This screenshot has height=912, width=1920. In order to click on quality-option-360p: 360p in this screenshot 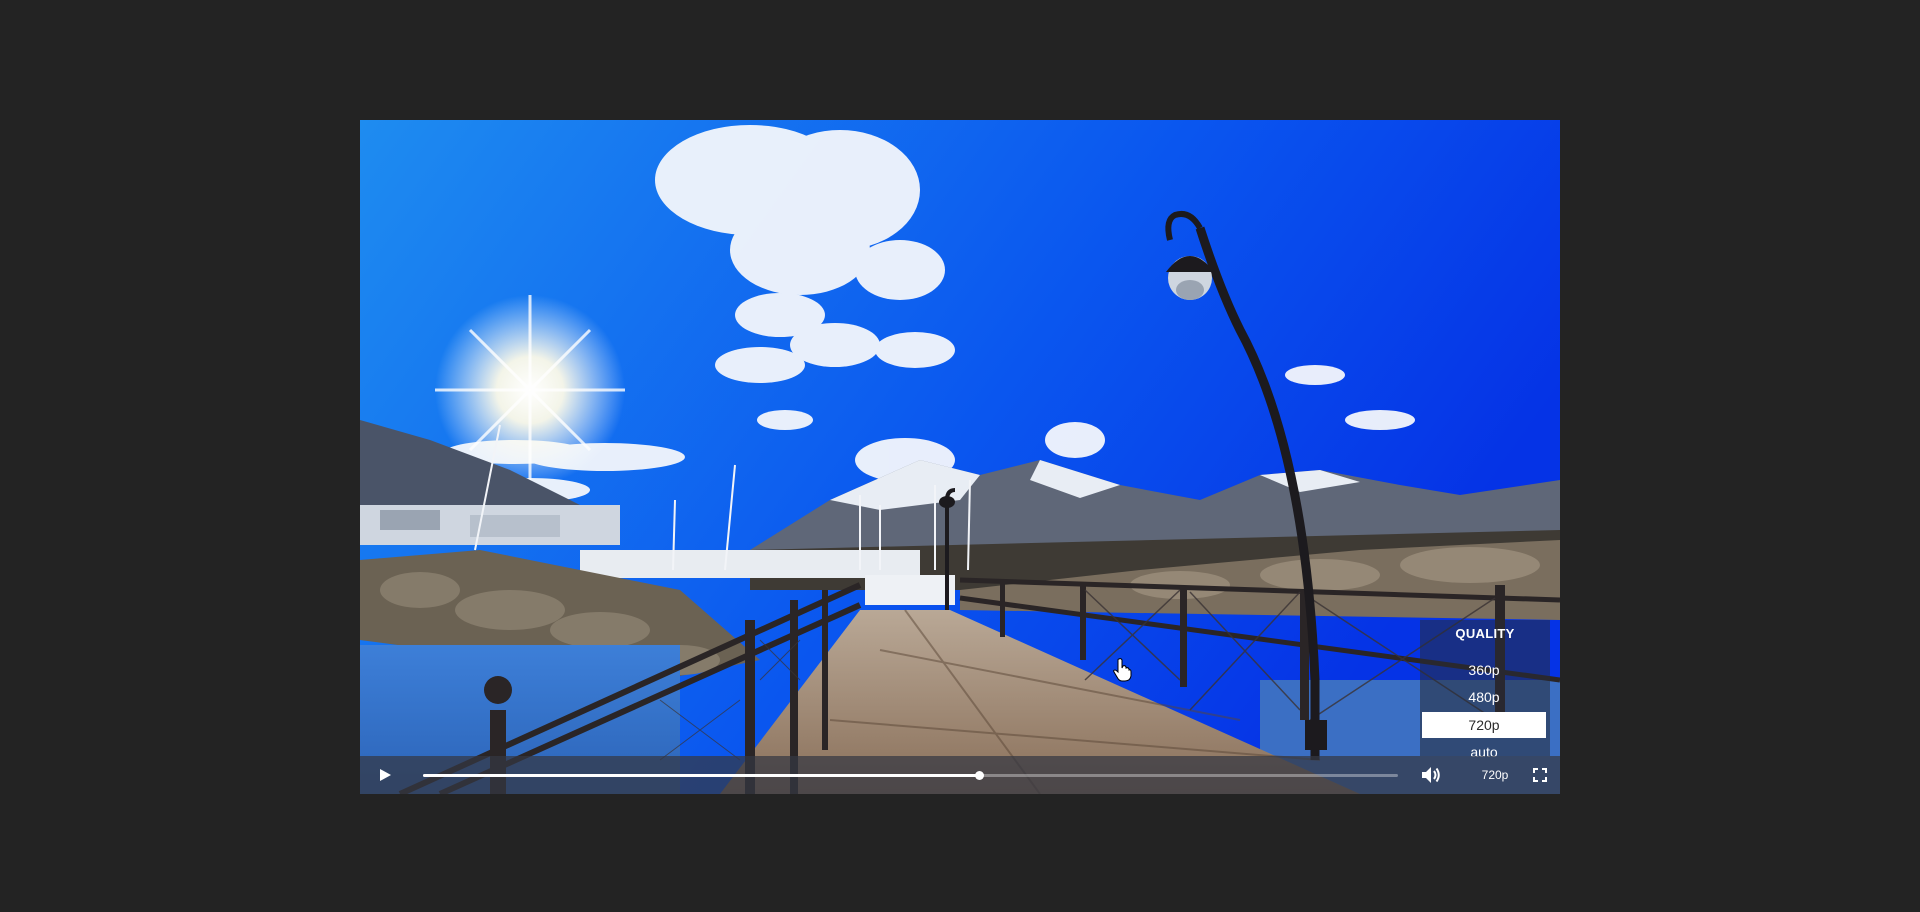, I will do `click(1484, 670)`.